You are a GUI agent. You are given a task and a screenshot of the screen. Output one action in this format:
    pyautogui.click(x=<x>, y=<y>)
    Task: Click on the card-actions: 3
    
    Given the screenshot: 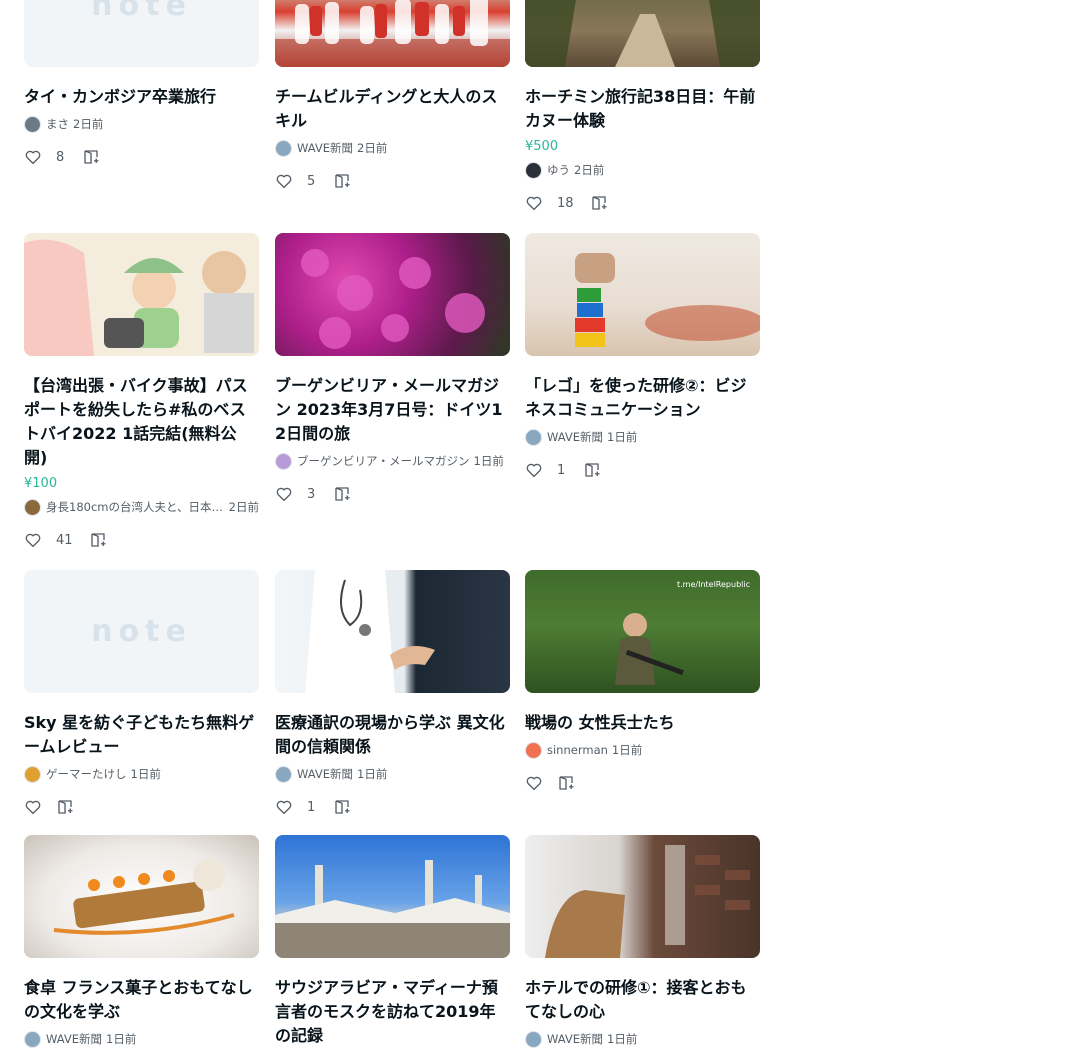 What is the action you would take?
    pyautogui.click(x=392, y=494)
    